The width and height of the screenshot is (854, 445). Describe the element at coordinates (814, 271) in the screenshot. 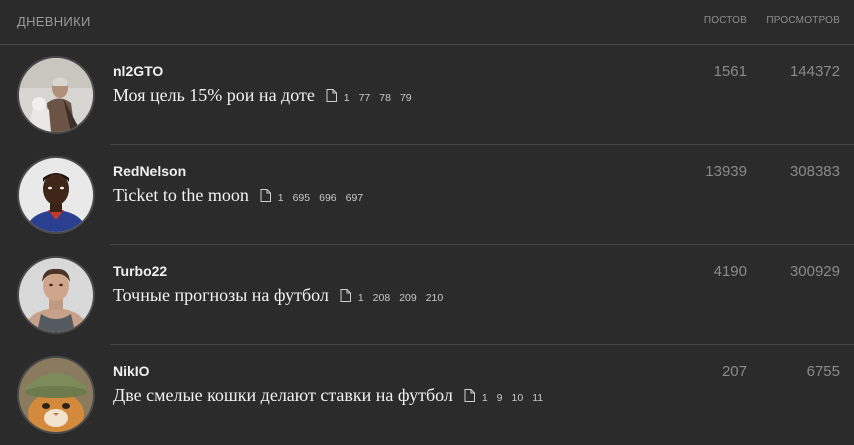

I see `views-count: 300929` at that location.